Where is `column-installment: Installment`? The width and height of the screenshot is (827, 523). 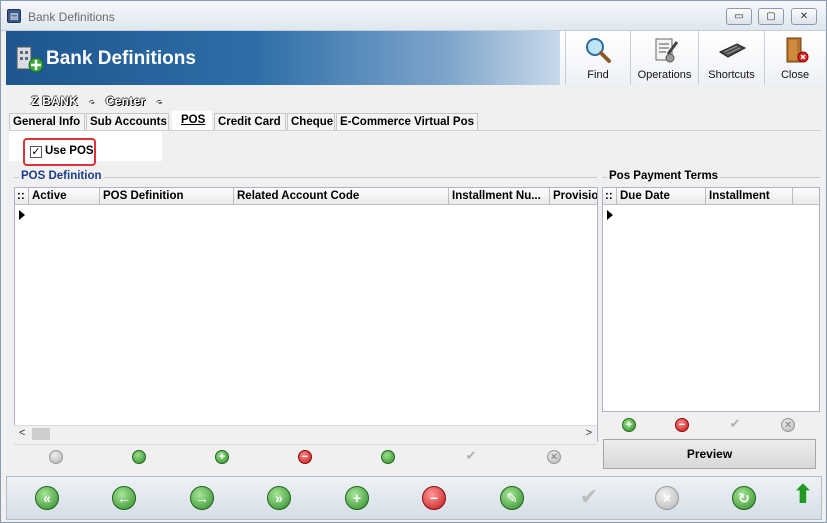
column-installment: Installment is located at coordinates (749, 196).